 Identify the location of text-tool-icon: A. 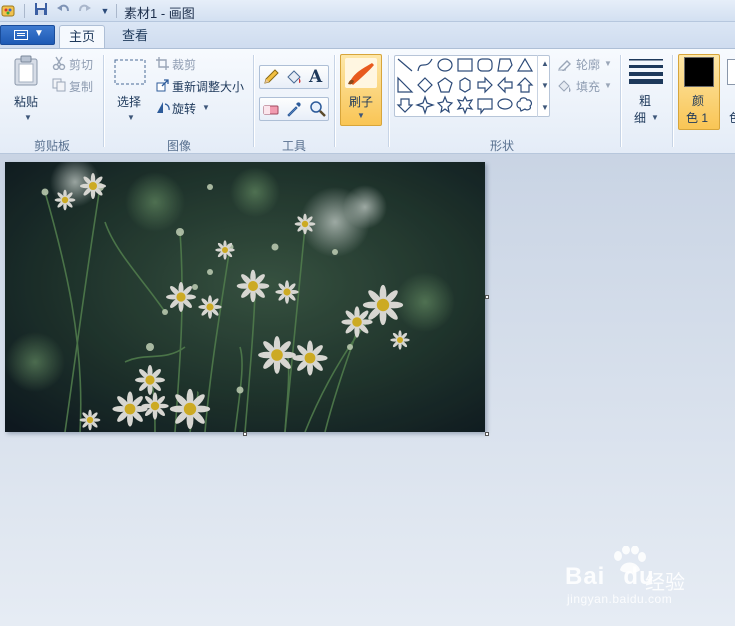
(315, 77).